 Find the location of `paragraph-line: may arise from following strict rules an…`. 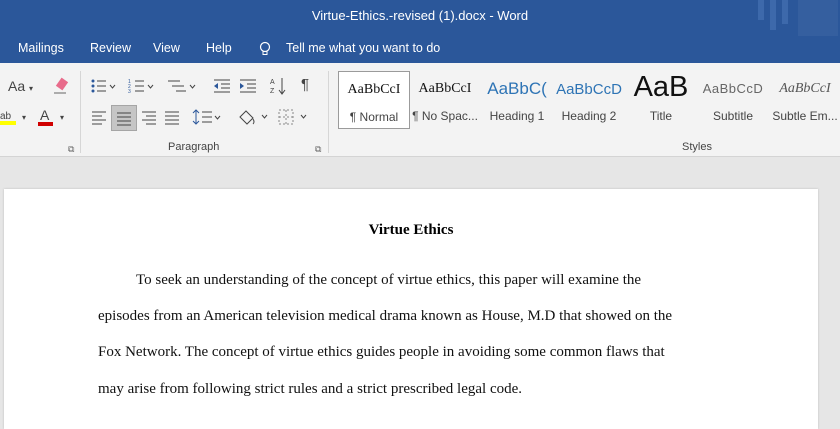

paragraph-line: may arise from following strict rules an… is located at coordinates (310, 389).